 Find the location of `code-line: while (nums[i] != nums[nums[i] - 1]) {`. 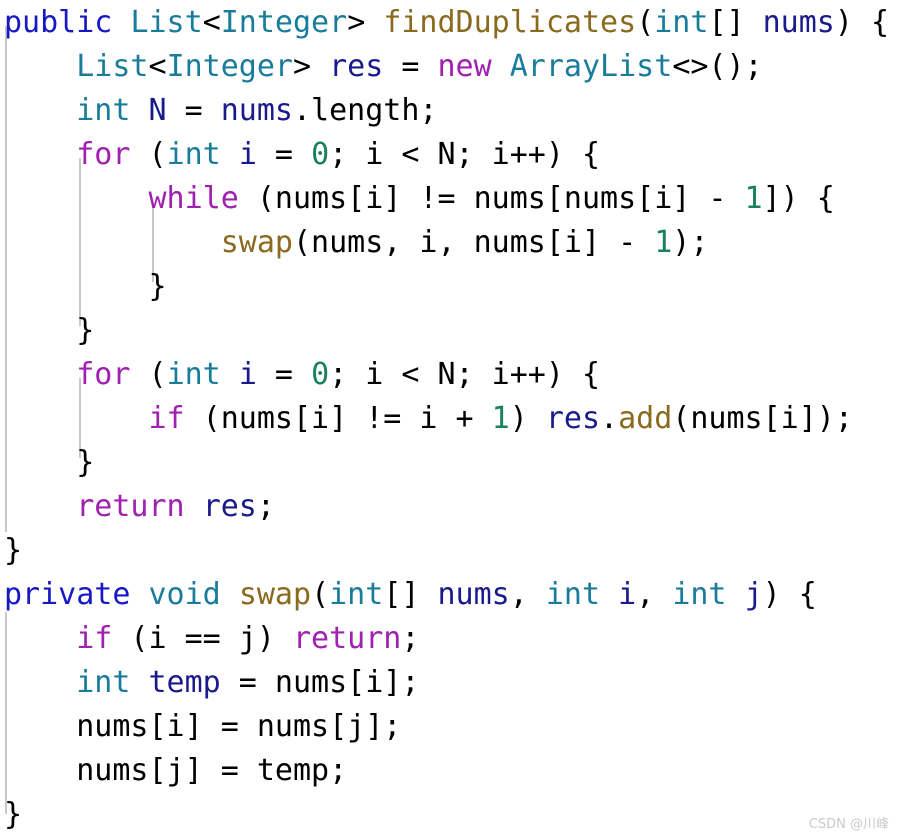

code-line: while (nums[i] != nums[nums[i] - 1]) { is located at coordinates (449, 199).